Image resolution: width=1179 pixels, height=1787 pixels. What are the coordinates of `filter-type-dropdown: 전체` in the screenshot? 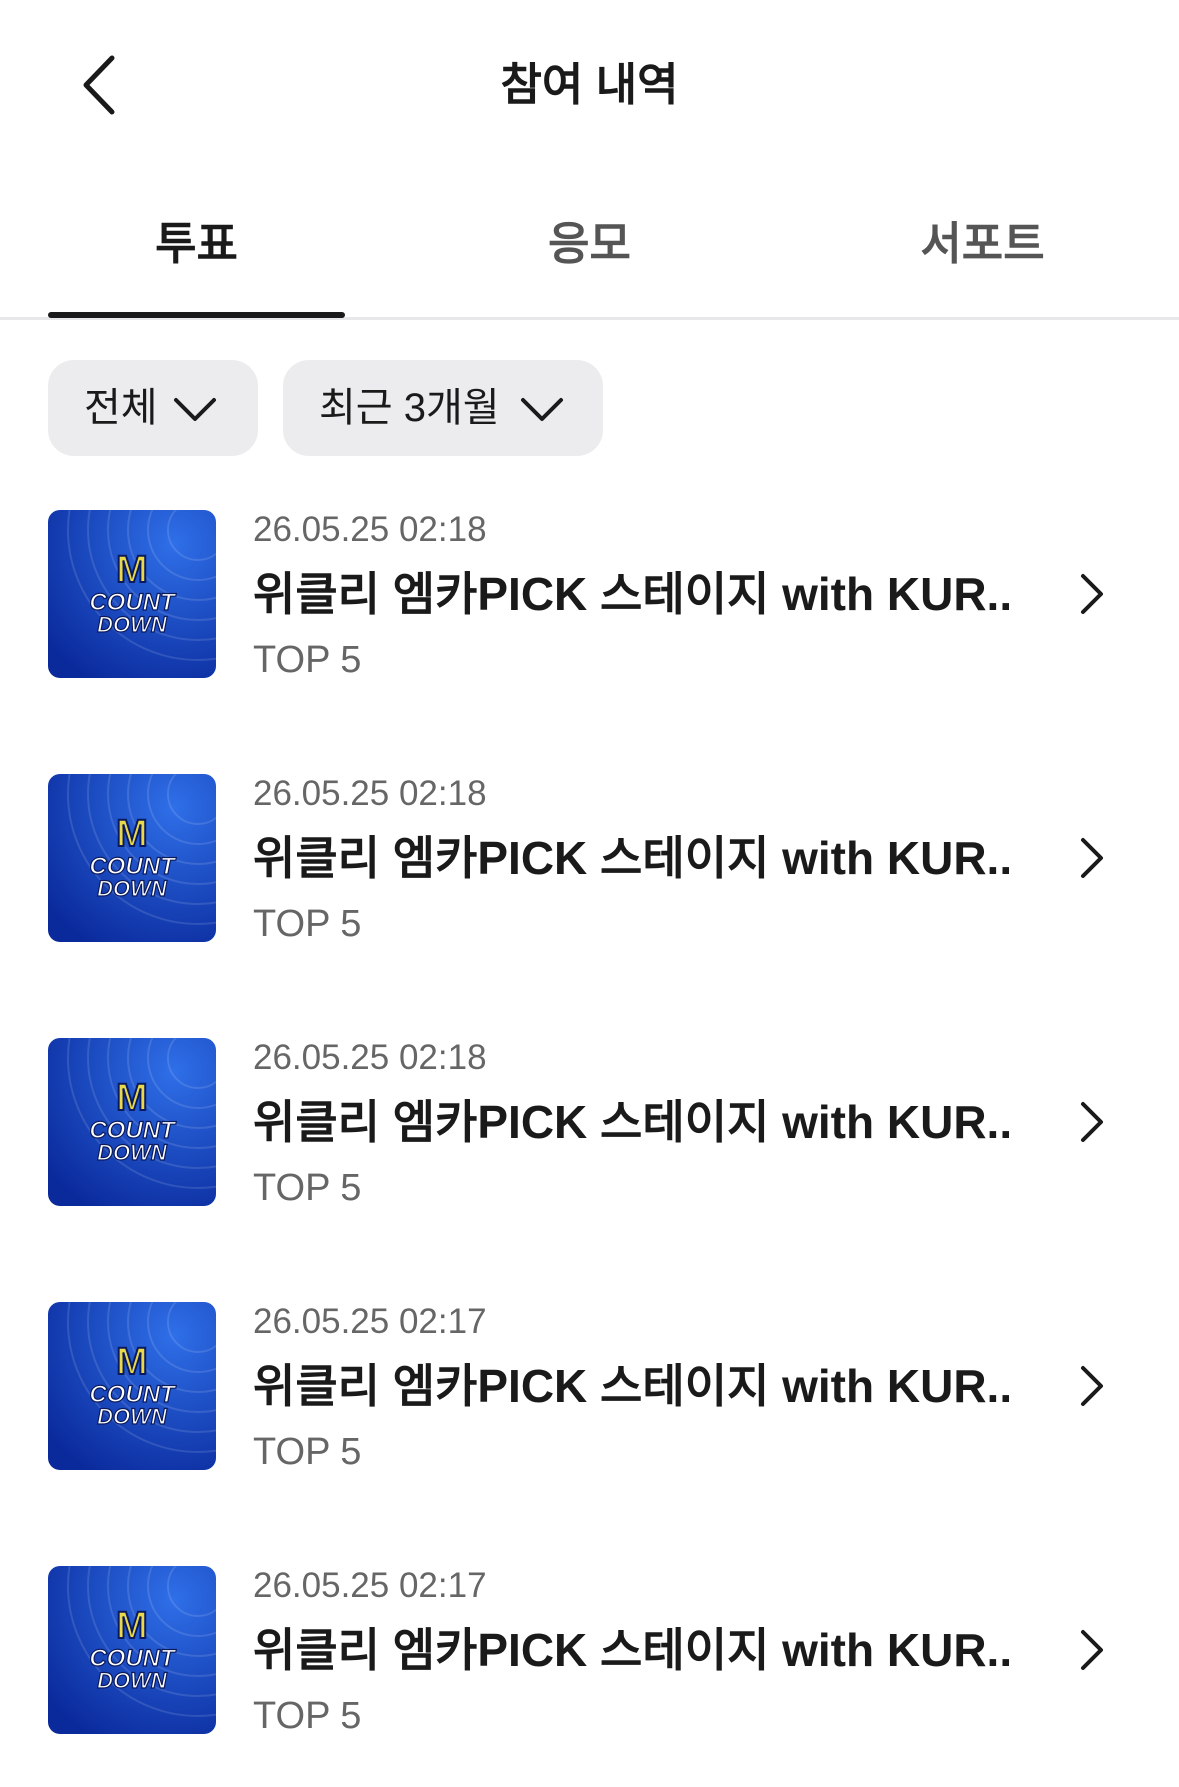 It's located at (153, 408).